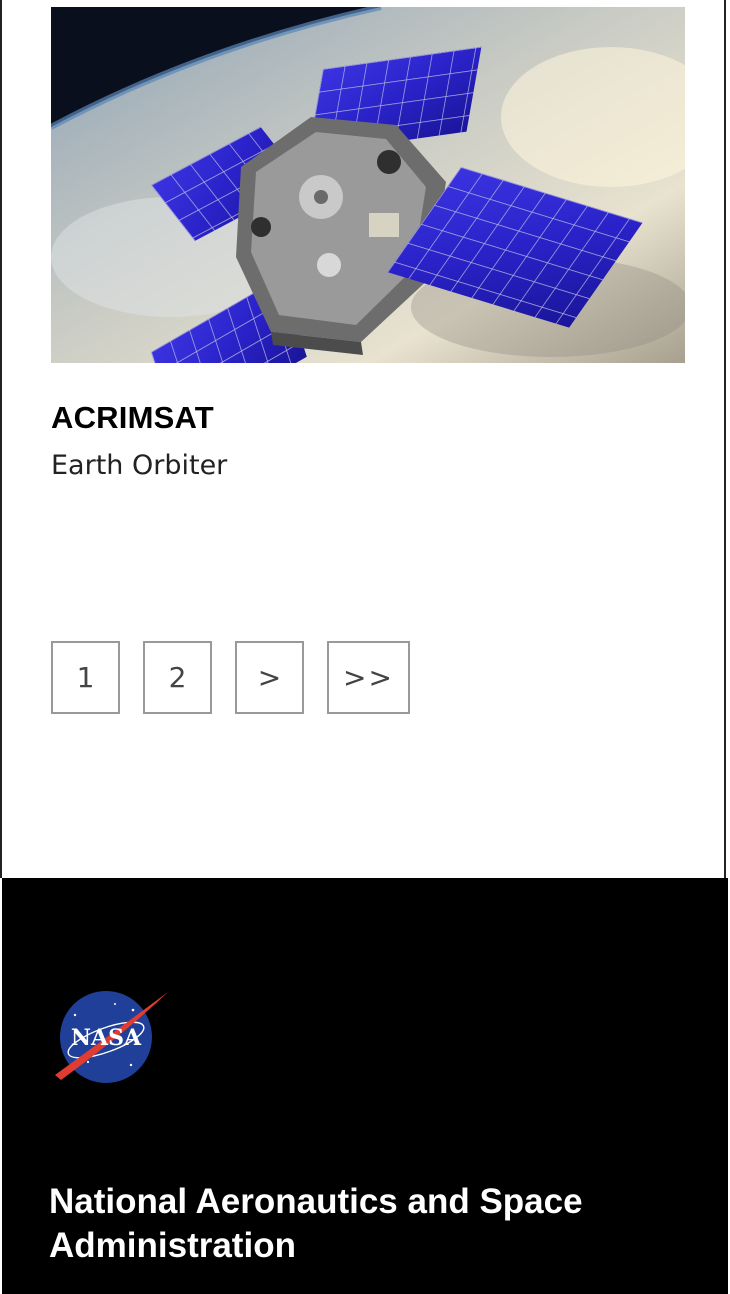 The width and height of the screenshot is (730, 1294). Describe the element at coordinates (269, 677) in the screenshot. I see `next-page-button: >` at that location.